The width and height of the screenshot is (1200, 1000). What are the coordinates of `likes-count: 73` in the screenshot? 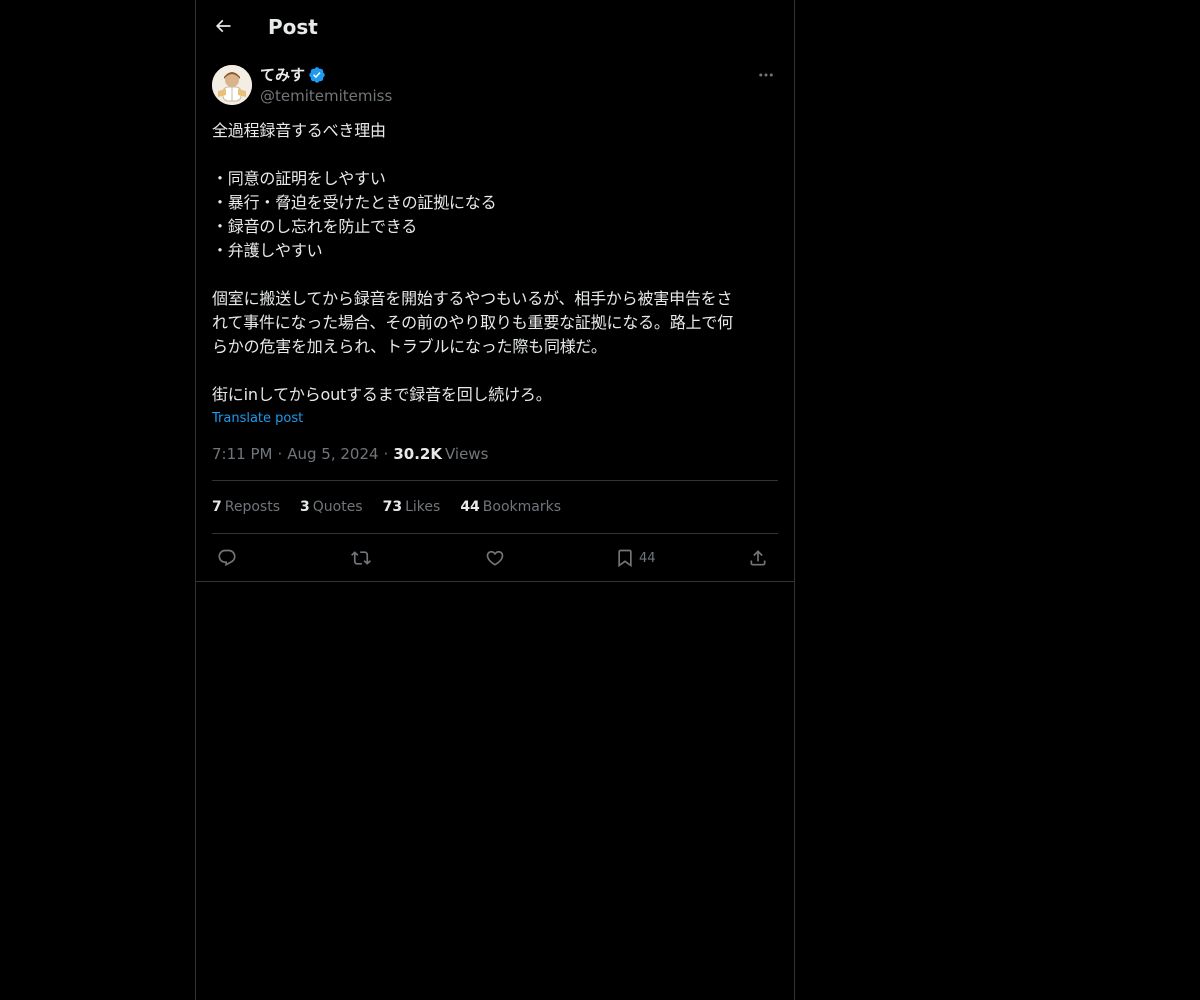 It's located at (392, 507).